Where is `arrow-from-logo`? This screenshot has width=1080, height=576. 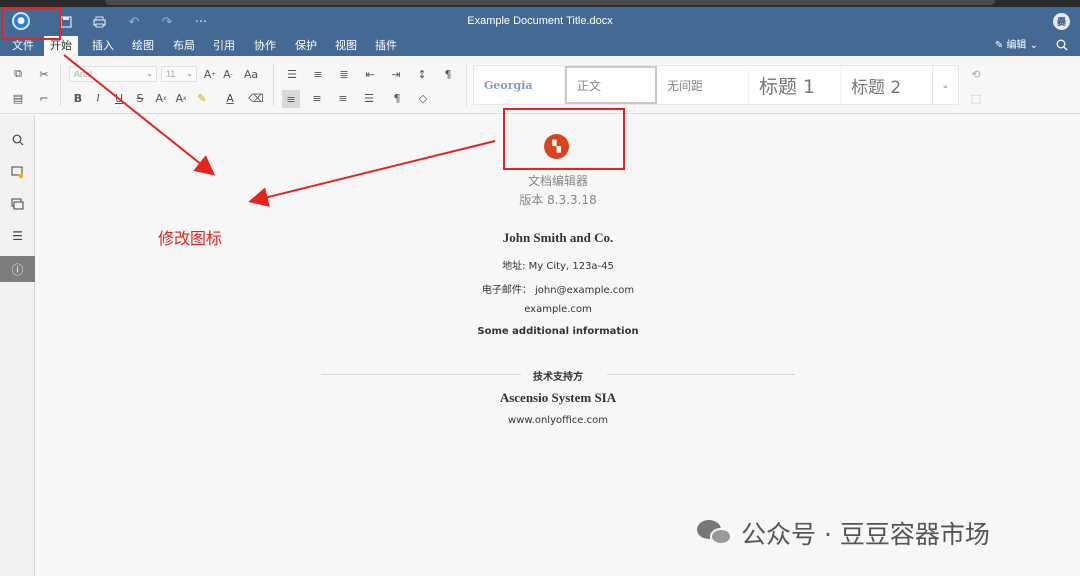 arrow-from-logo is located at coordinates (139, 115).